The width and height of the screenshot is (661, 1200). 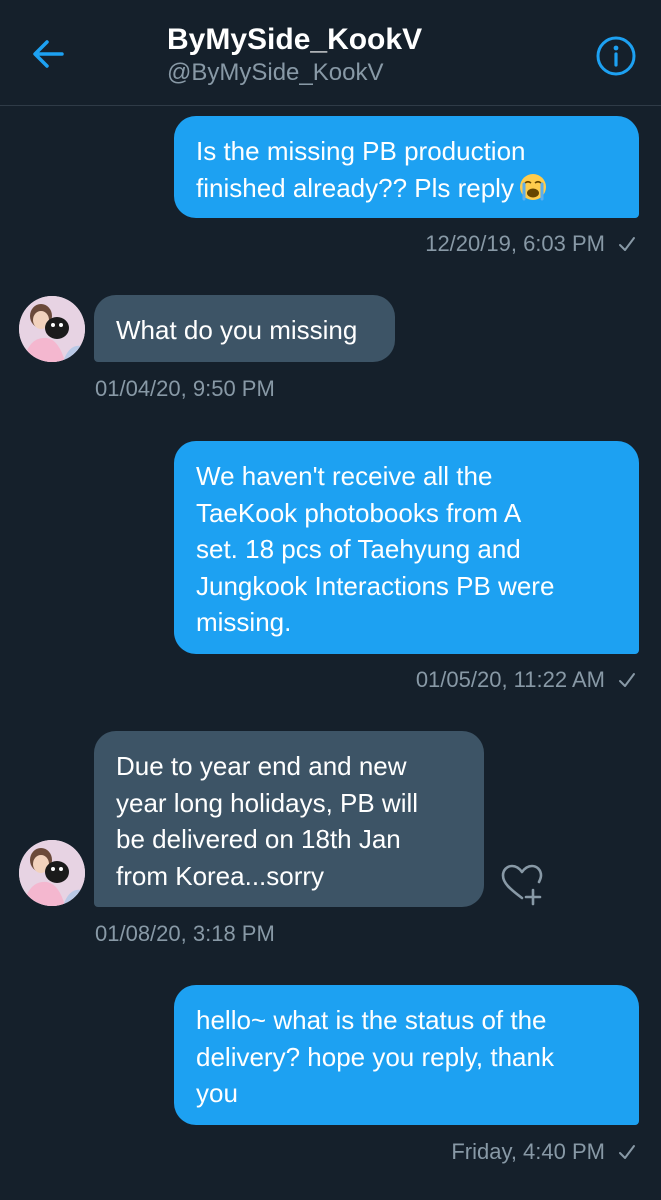 What do you see at coordinates (267, 802) in the screenshot?
I see `message-line: year long holidays, PB will` at bounding box center [267, 802].